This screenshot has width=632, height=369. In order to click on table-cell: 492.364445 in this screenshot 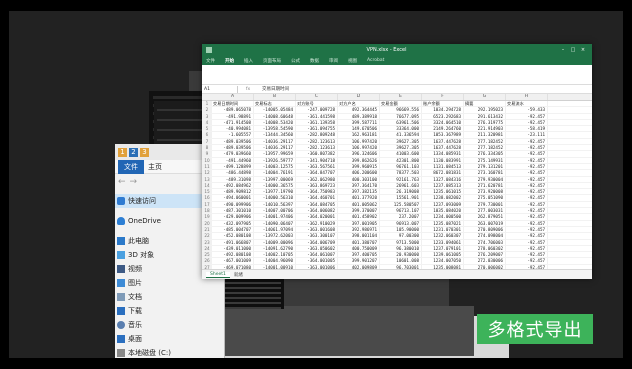, I will do `click(359, 110)`.